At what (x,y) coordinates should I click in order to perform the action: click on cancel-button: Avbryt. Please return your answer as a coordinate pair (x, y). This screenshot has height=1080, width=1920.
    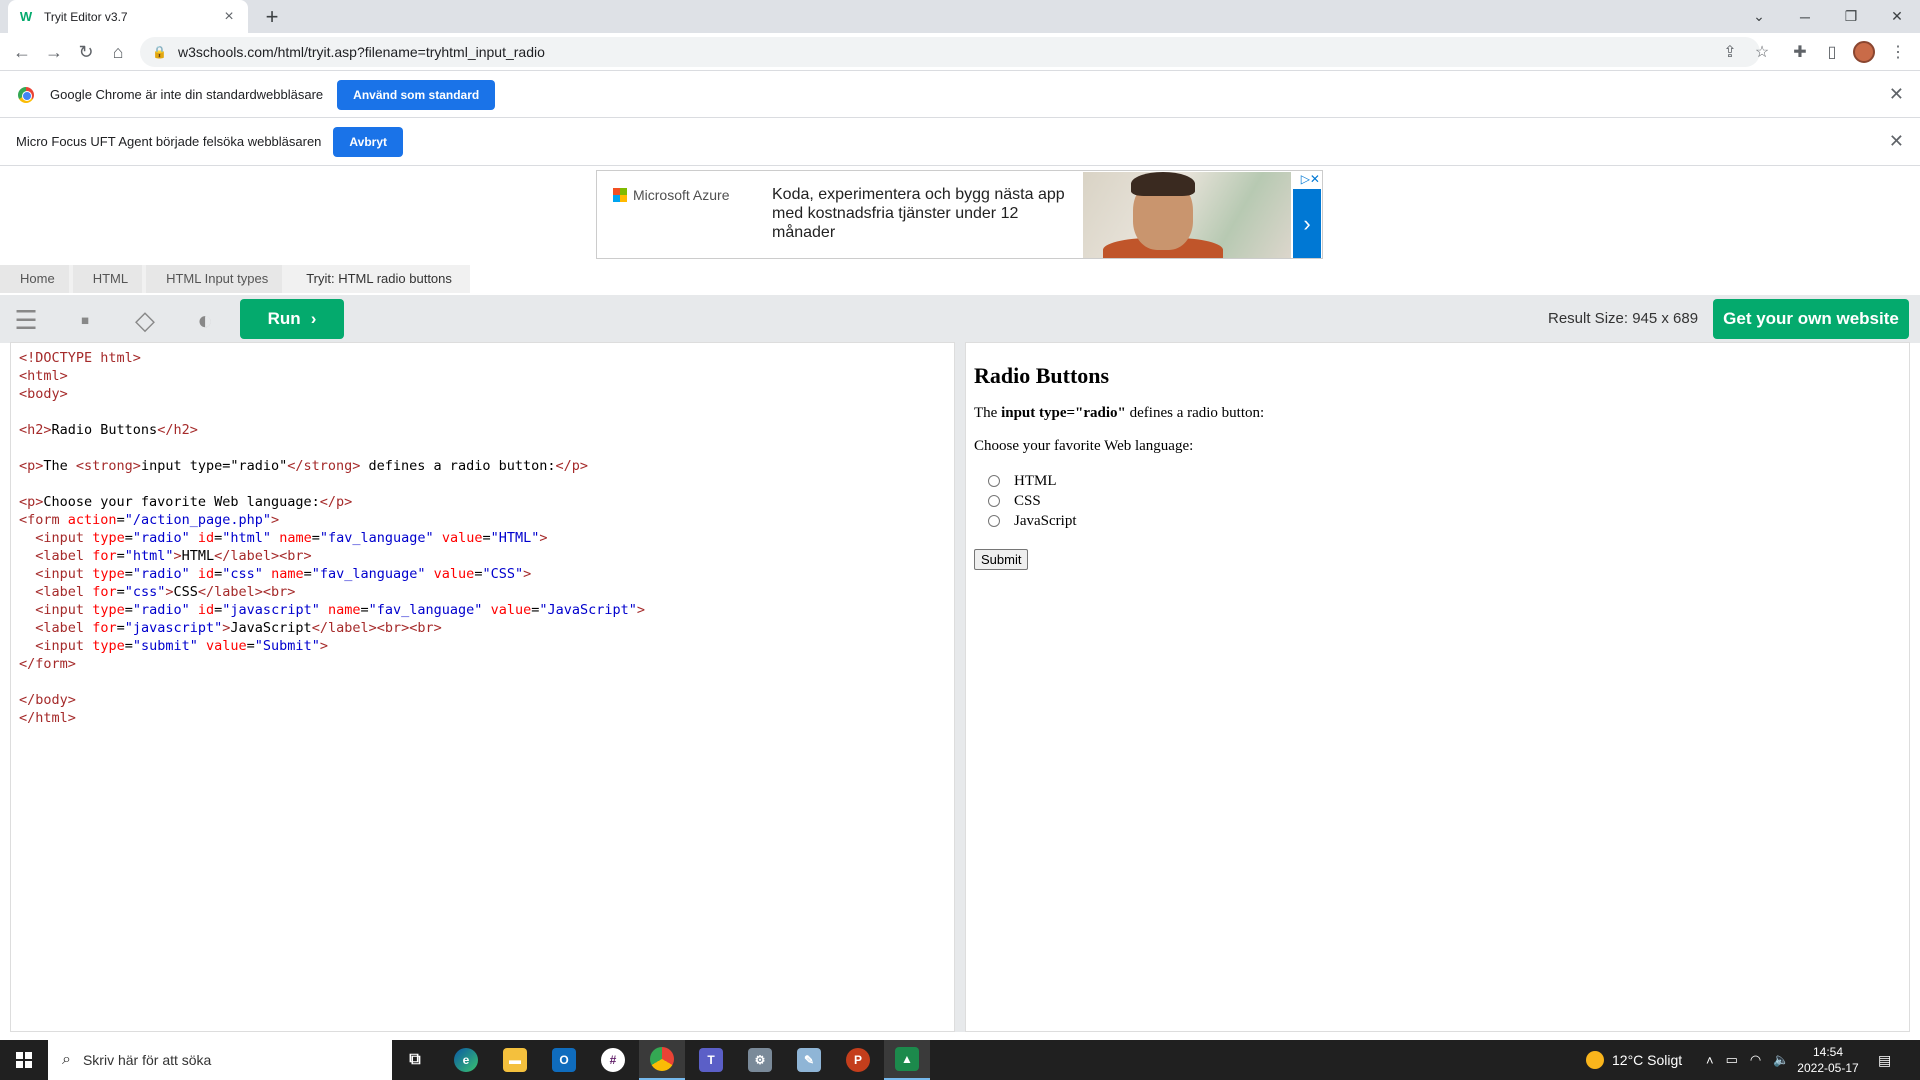
    Looking at the image, I should click on (368, 141).